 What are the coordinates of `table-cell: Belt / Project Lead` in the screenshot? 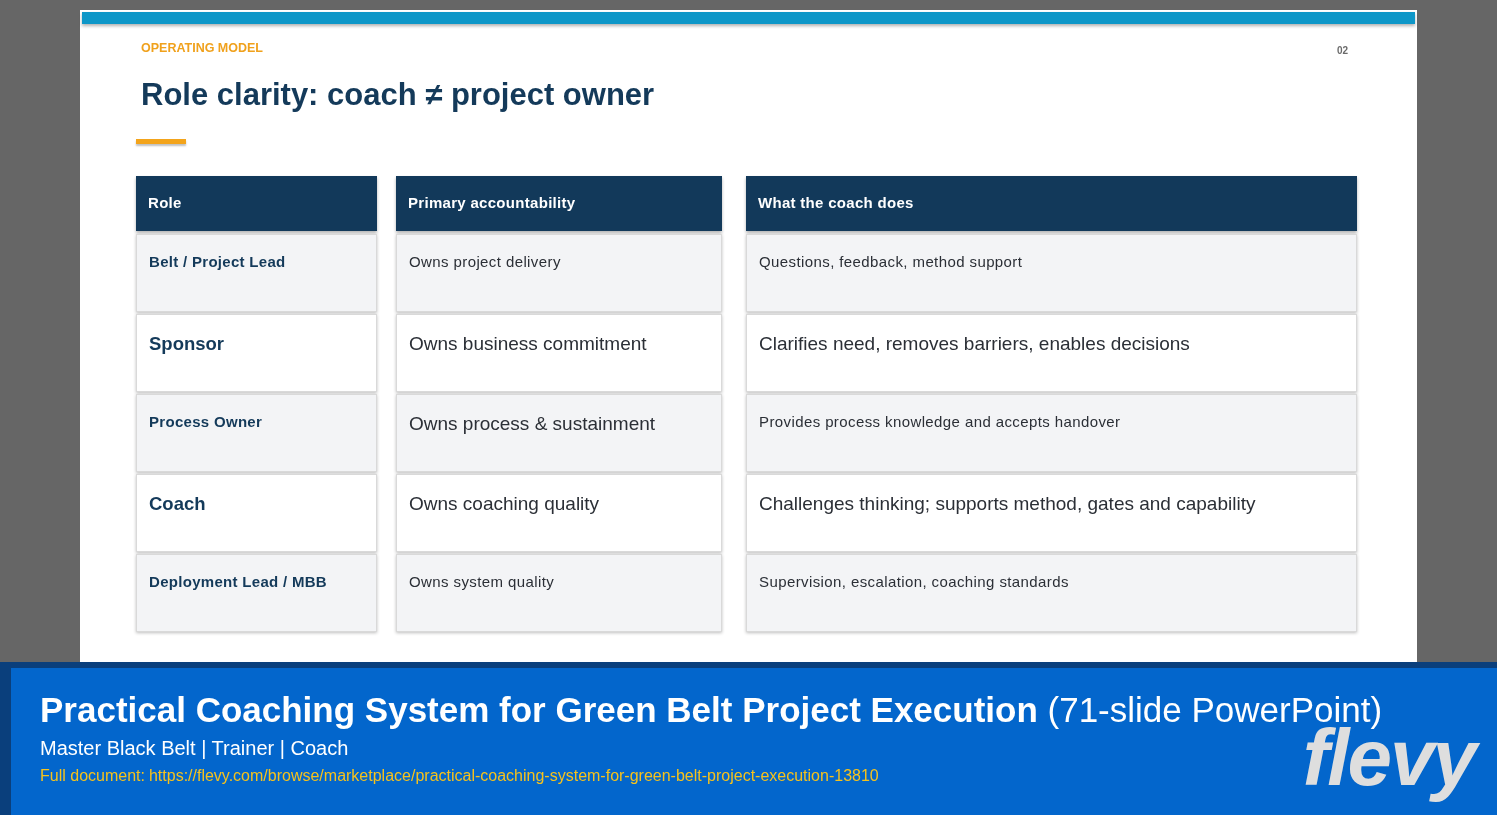 It's located at (256, 273).